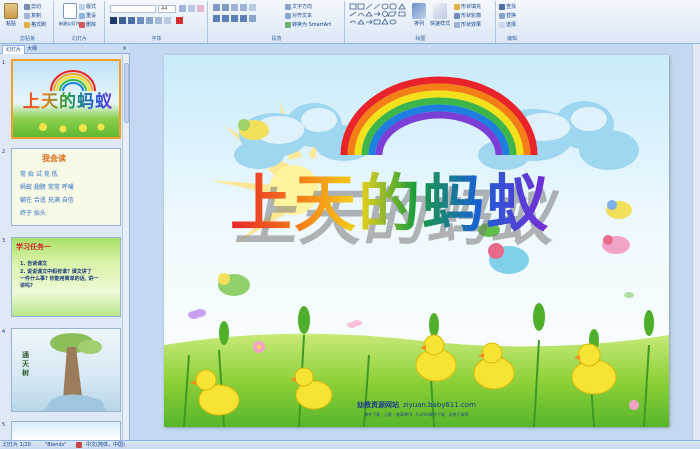 This screenshot has height=449, width=700. Describe the element at coordinates (87, 24) in the screenshot. I see `delete-slide-button: 删除` at that location.